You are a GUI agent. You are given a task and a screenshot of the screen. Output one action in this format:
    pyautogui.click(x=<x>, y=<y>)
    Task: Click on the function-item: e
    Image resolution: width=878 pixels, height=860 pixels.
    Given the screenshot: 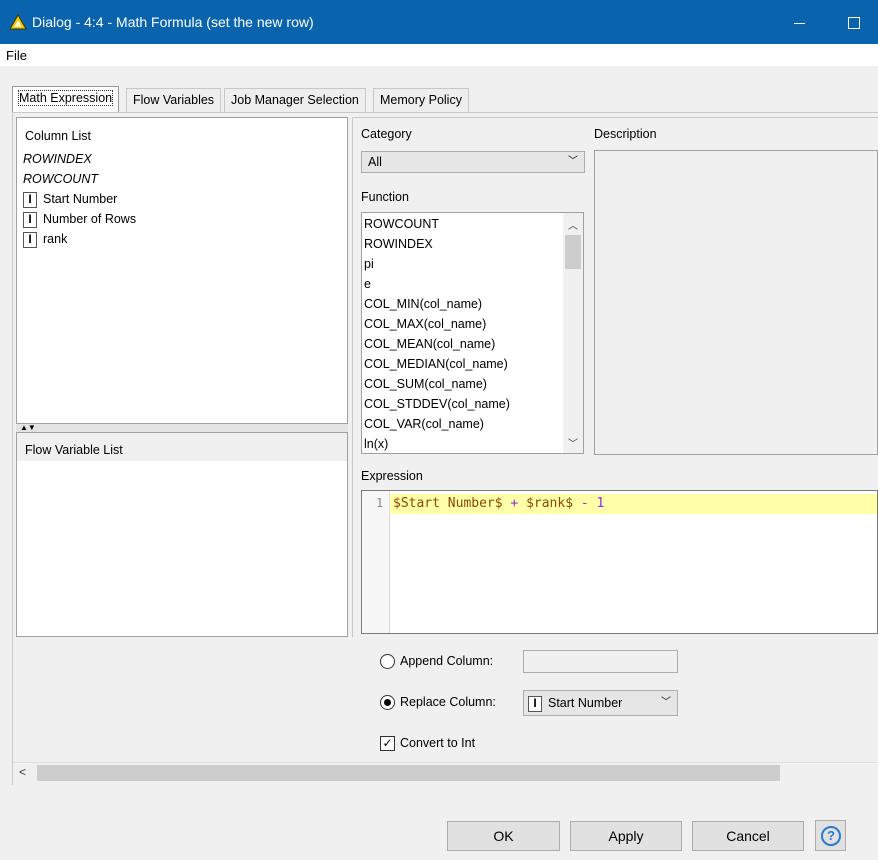 What is the action you would take?
    pyautogui.click(x=367, y=284)
    